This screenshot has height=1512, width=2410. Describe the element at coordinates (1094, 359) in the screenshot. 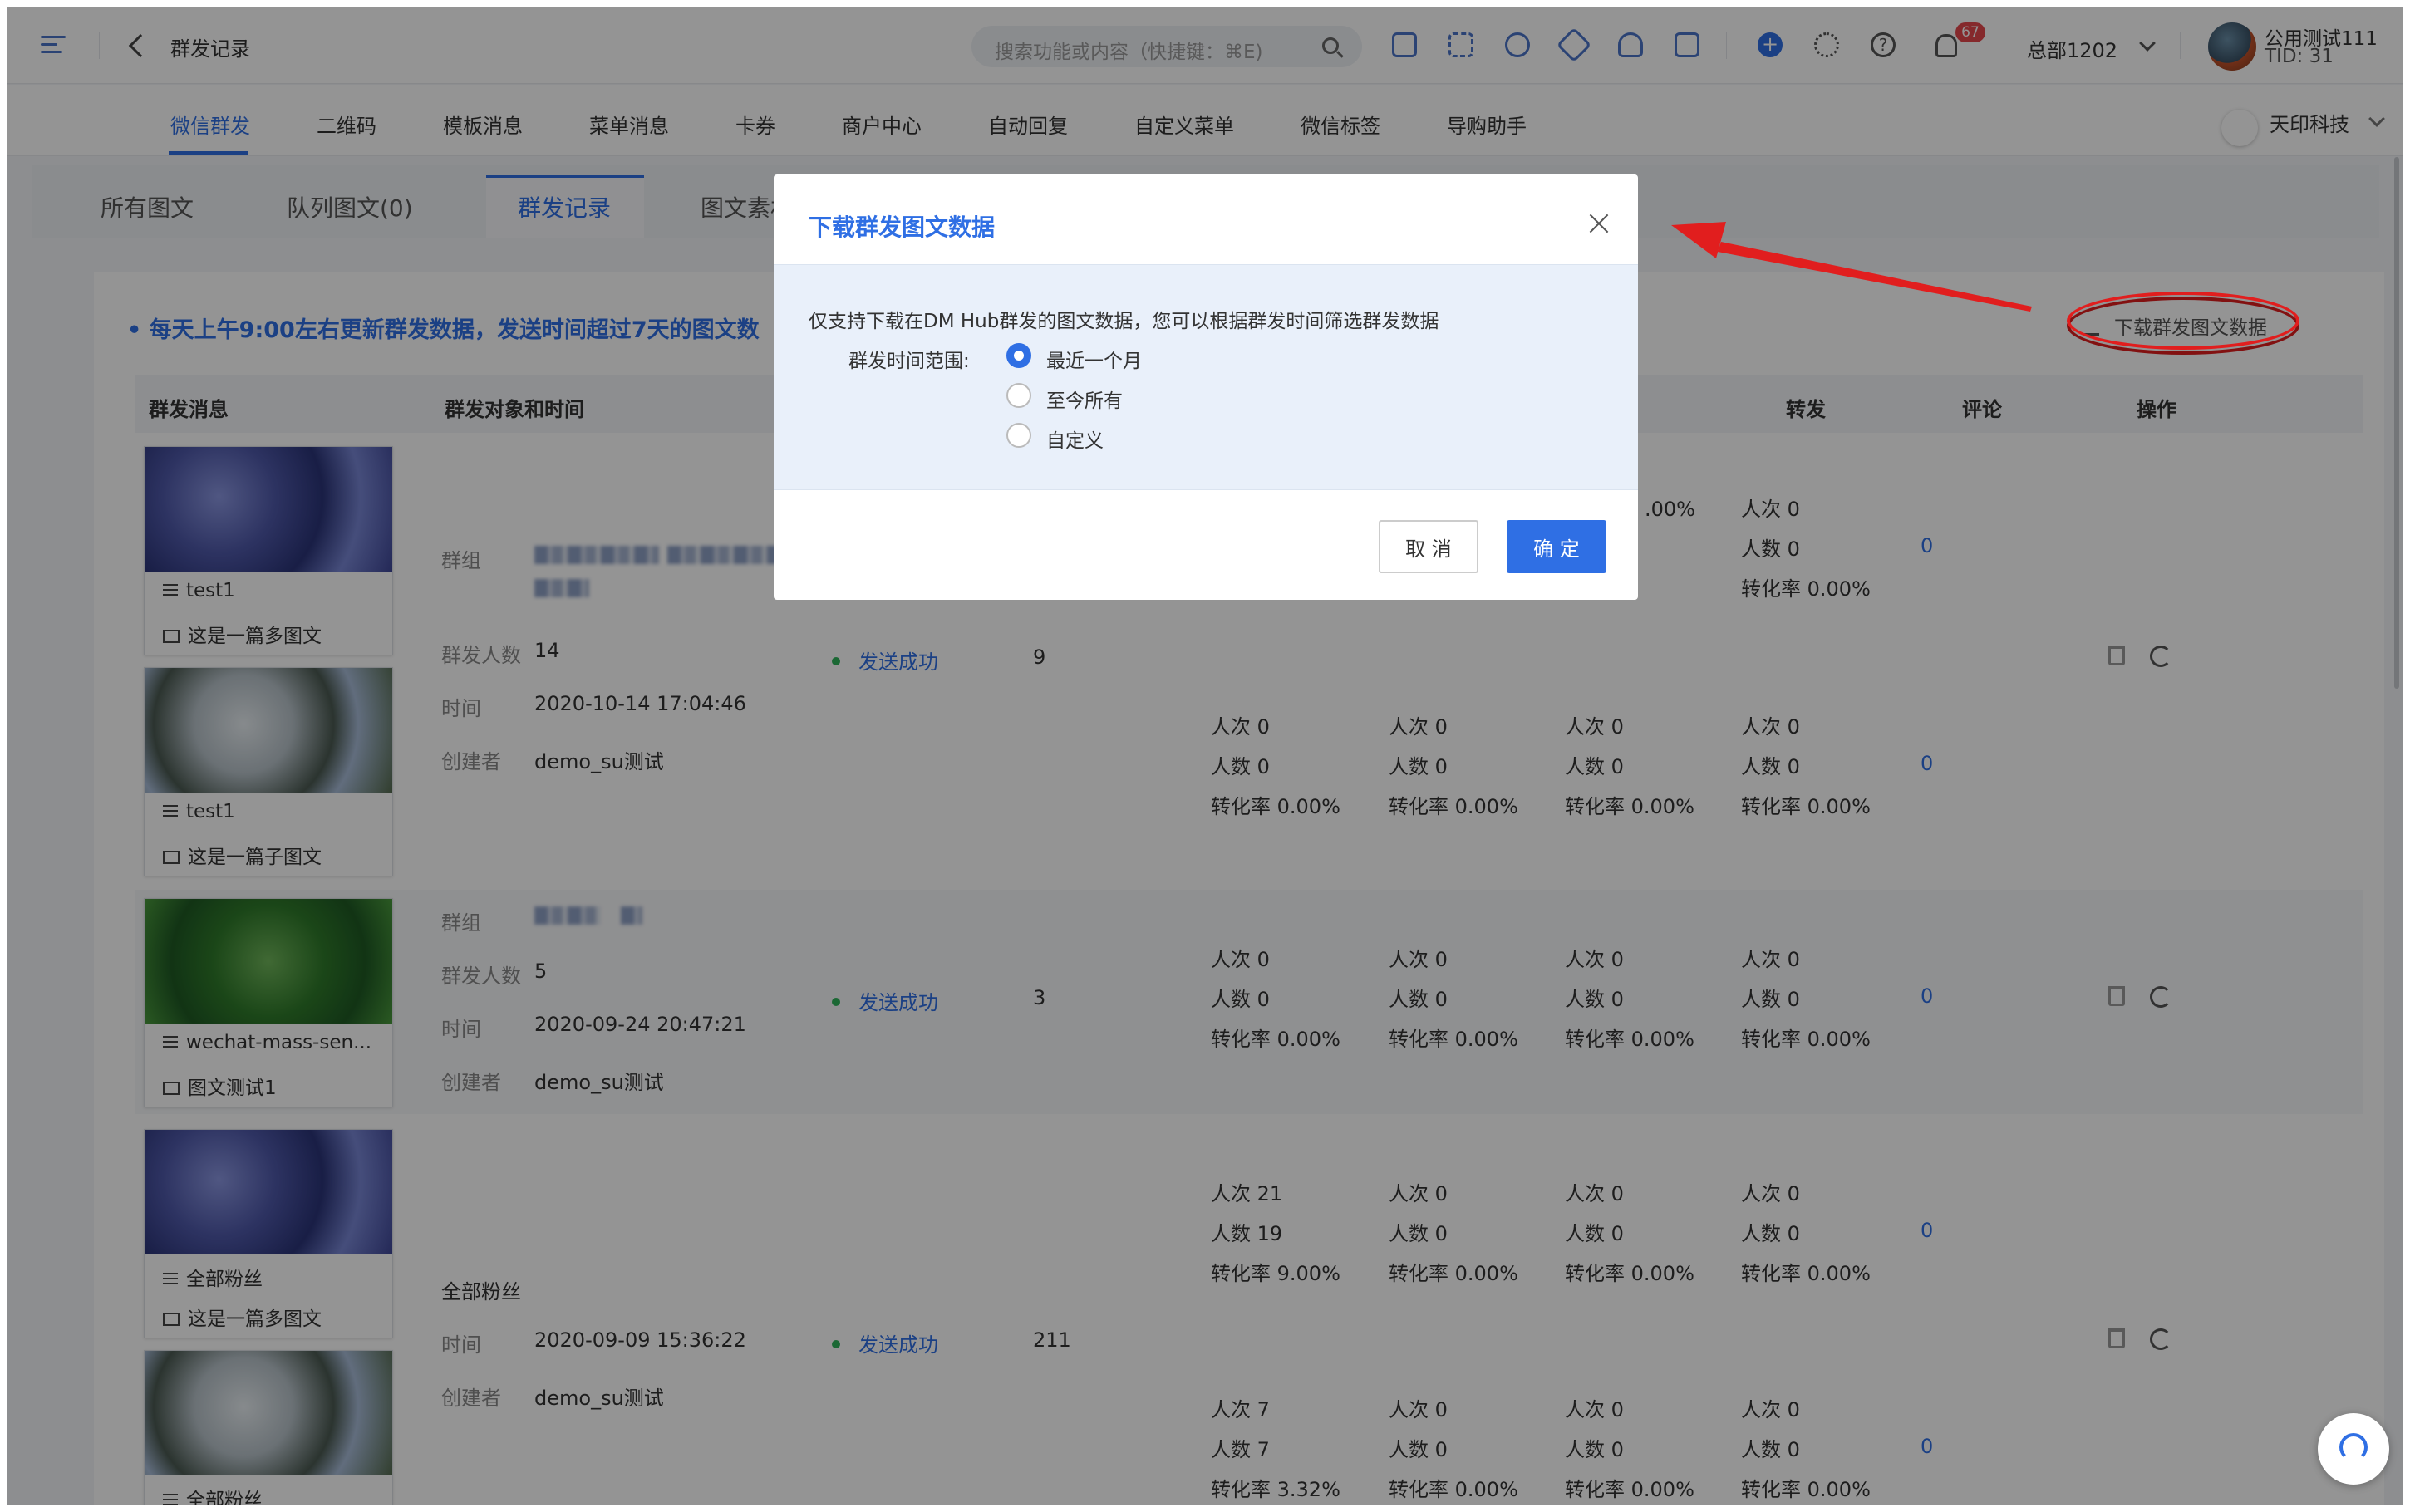

I see `radio-label: 最近一个月` at that location.